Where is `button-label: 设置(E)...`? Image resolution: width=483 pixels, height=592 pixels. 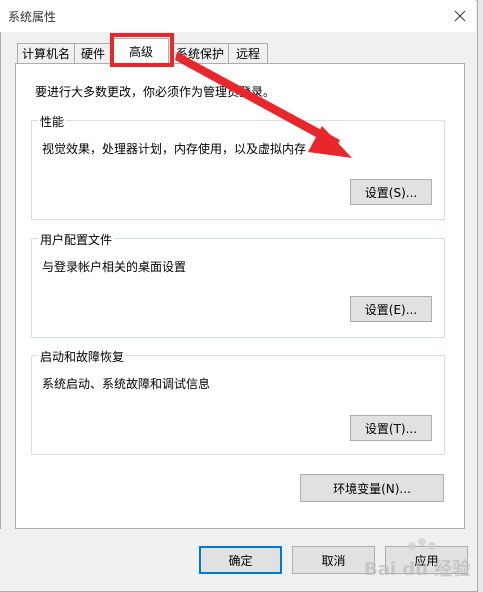 button-label: 设置(E)... is located at coordinates (391, 309).